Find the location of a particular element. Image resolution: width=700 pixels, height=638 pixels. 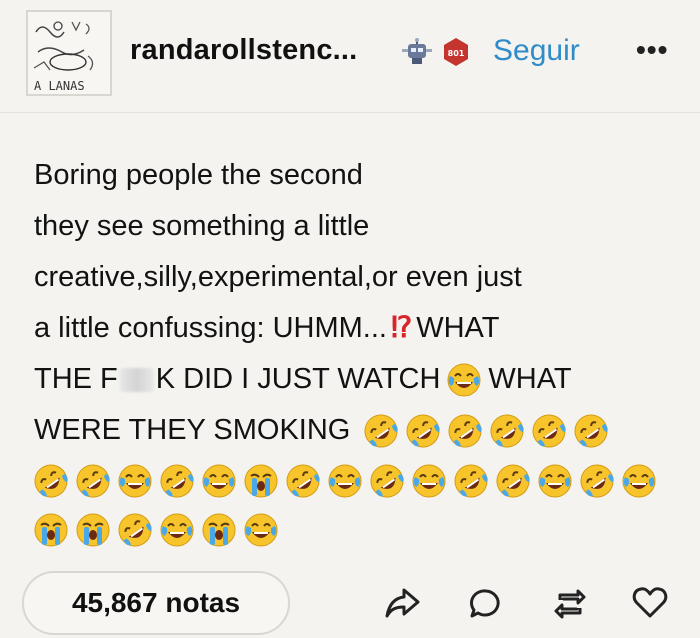

avatar: A LANAS is located at coordinates (69, 53).